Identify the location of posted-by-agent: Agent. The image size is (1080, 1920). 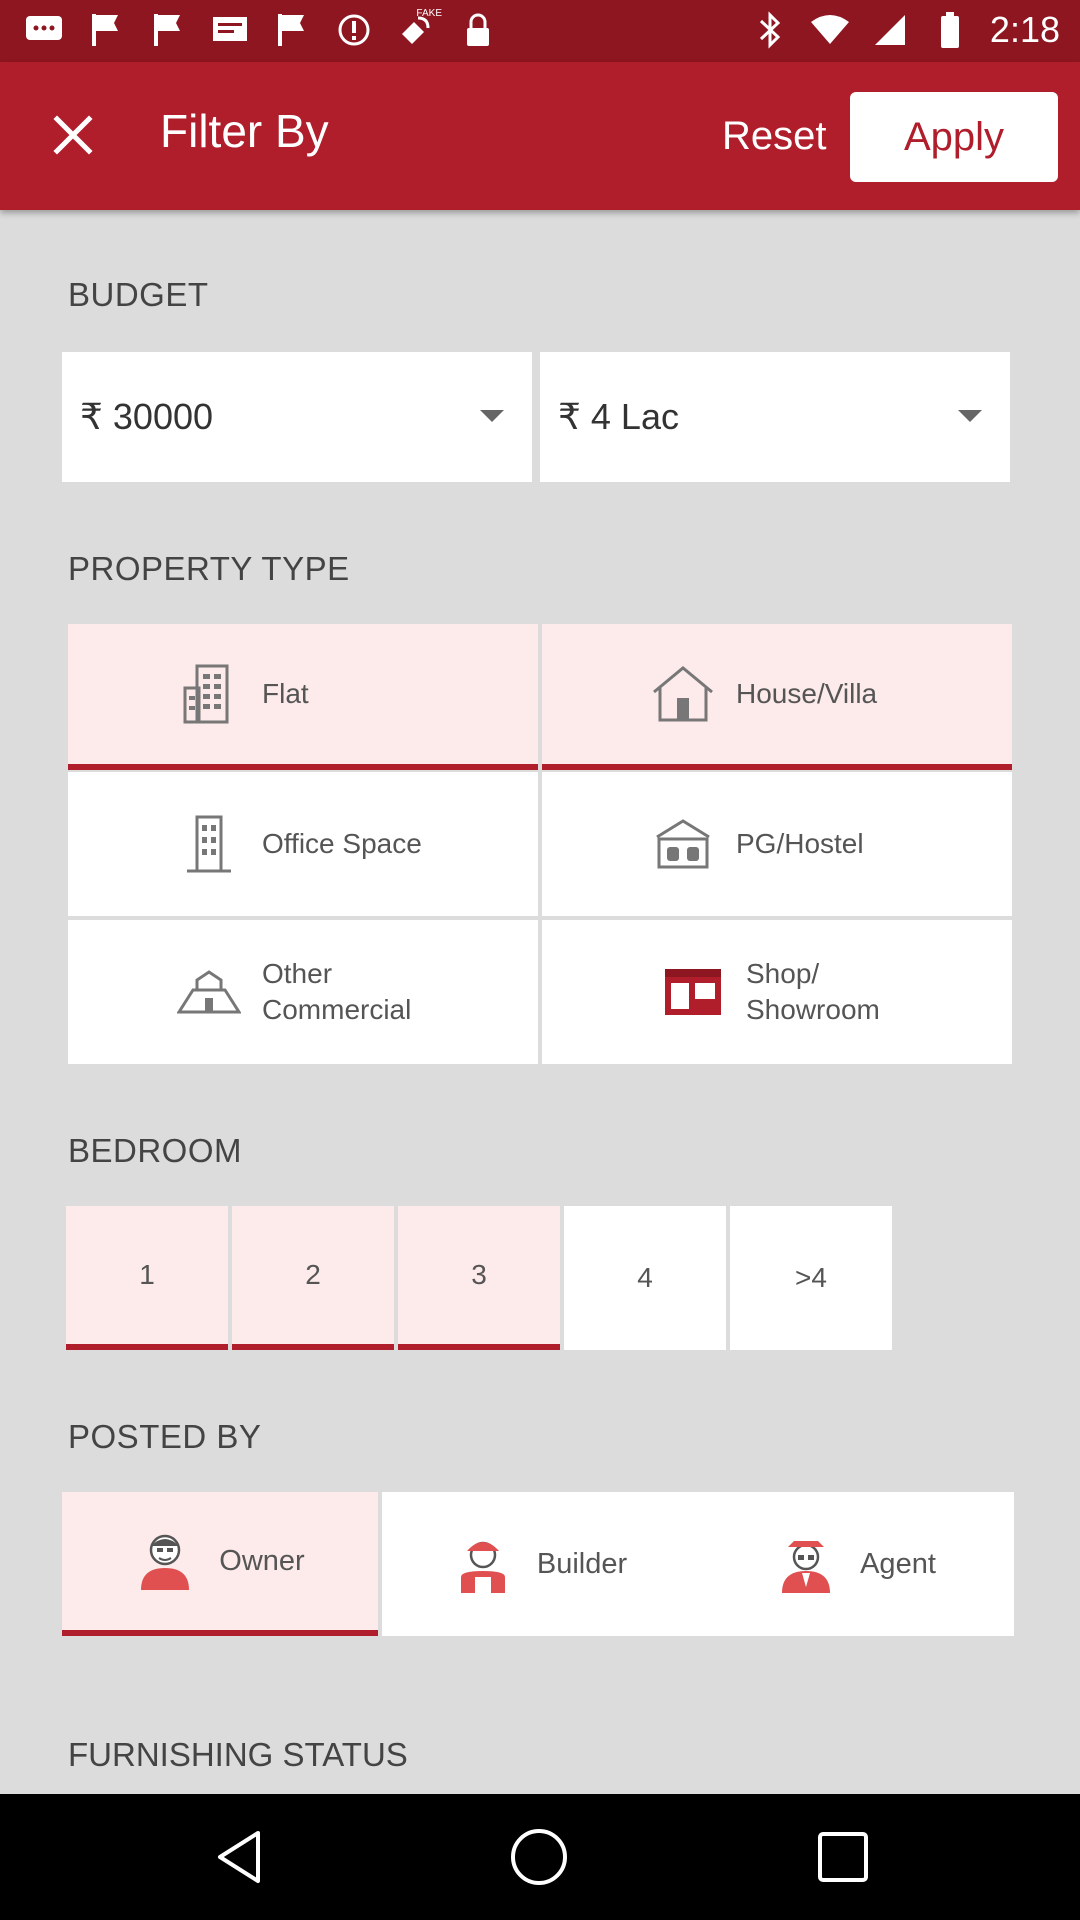
(856, 1564).